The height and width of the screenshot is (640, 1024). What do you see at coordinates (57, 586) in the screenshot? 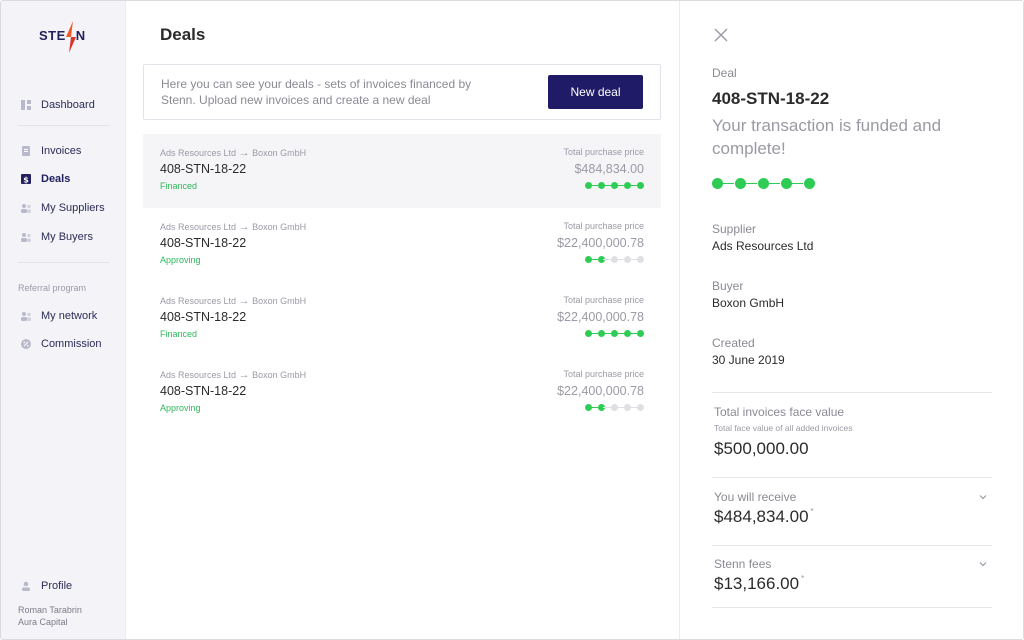
I see `sidebar-item-label: Profile` at bounding box center [57, 586].